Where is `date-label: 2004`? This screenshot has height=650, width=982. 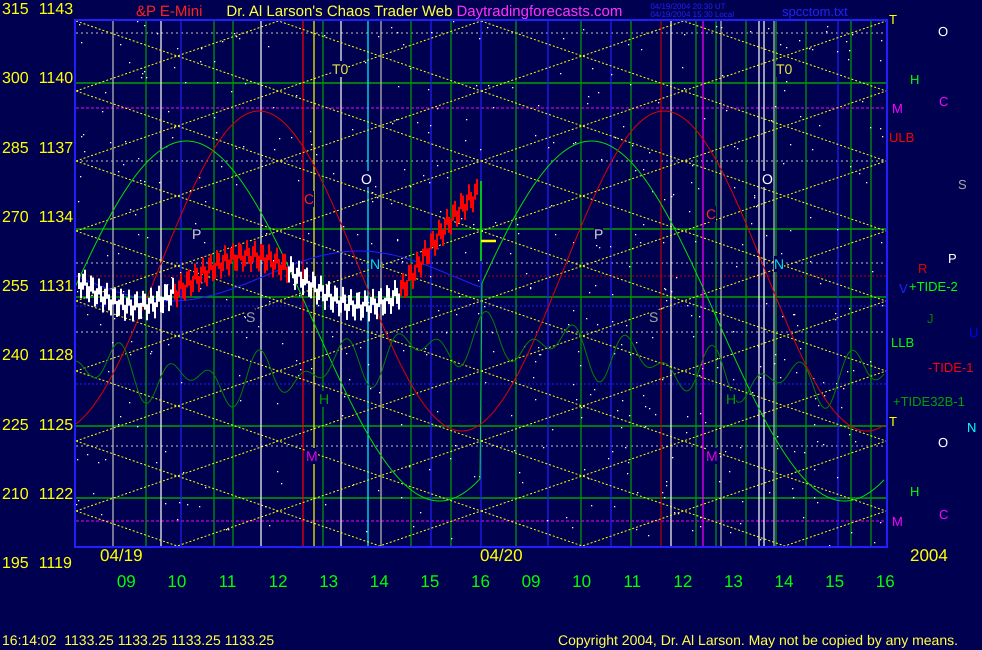
date-label: 2004 is located at coordinates (929, 556).